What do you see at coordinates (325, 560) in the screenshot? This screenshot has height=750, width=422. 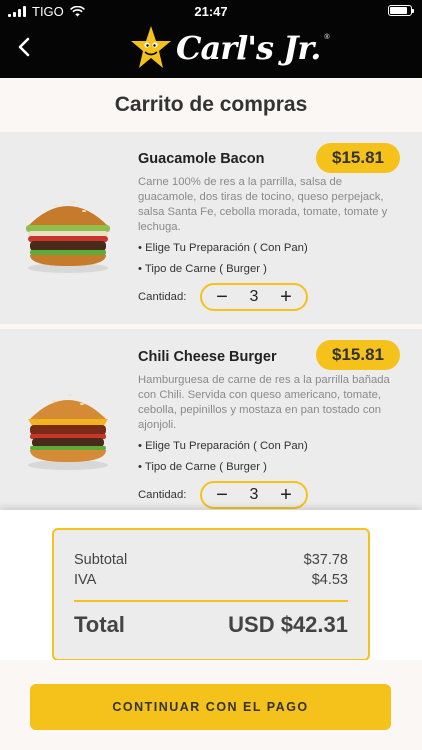 I see `subtotal-value: $37.78` at bounding box center [325, 560].